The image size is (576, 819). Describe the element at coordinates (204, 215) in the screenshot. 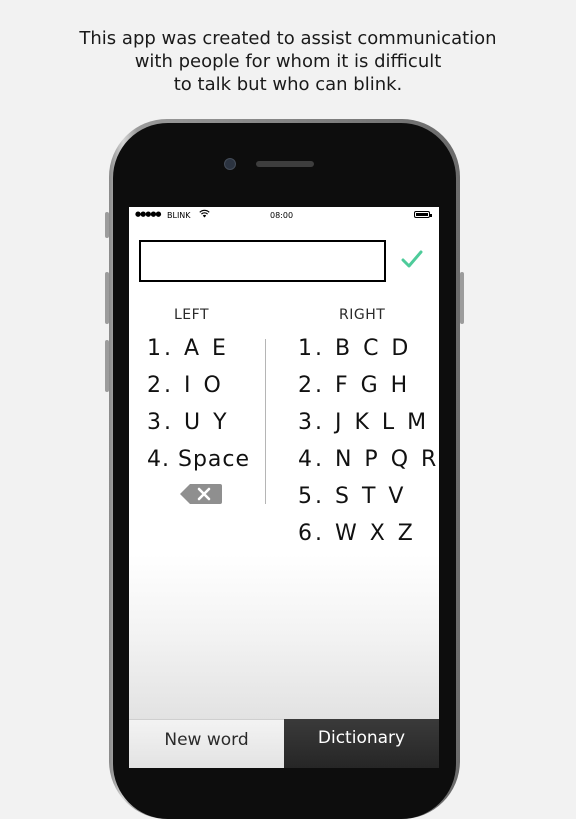

I see `wifi-icon` at that location.